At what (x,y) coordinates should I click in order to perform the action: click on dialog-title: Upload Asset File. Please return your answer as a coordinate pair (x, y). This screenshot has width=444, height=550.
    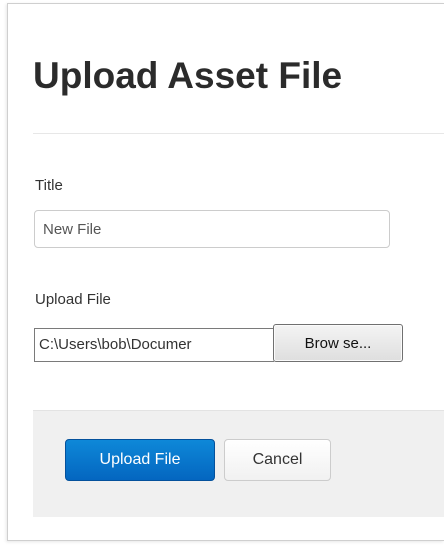
    Looking at the image, I should click on (188, 75).